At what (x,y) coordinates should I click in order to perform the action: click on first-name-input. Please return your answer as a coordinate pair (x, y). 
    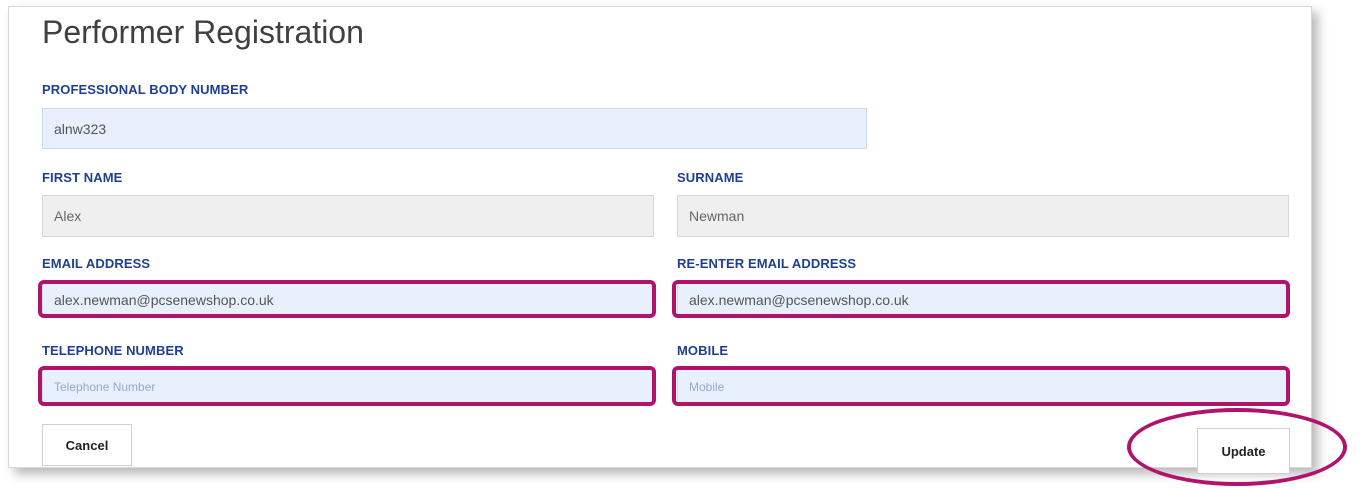
    Looking at the image, I should click on (348, 216).